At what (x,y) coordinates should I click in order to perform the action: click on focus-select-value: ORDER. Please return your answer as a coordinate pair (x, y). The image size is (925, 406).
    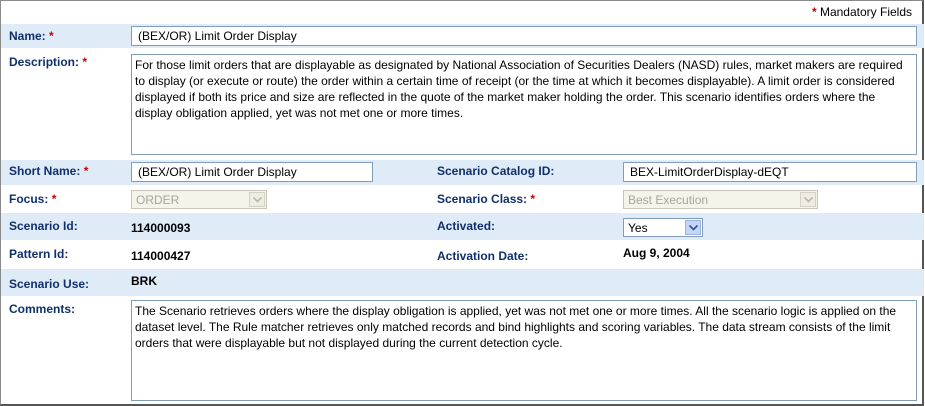
    Looking at the image, I should click on (158, 200).